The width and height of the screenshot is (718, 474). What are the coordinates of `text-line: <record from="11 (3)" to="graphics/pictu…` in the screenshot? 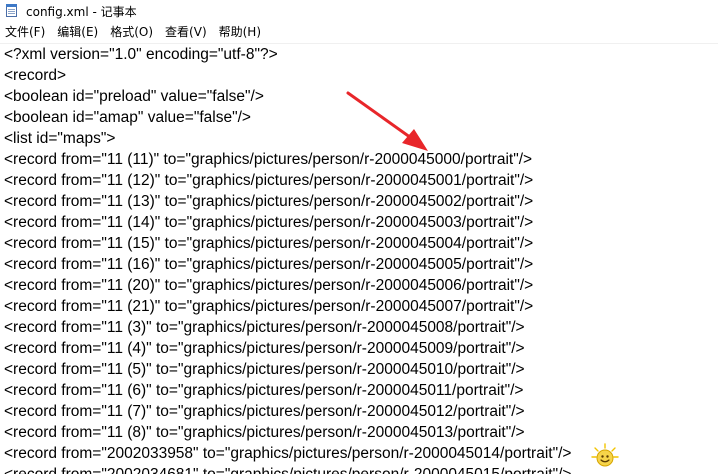 It's located at (264, 327).